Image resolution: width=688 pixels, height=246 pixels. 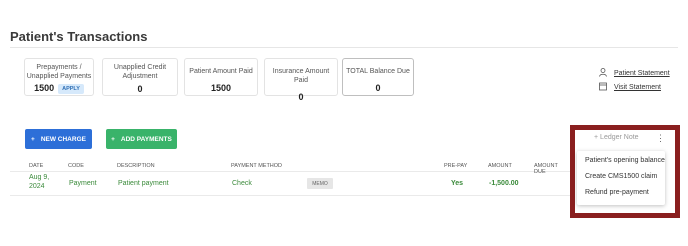 I want to click on visit-statement-label: Visit Statement, so click(x=637, y=87).